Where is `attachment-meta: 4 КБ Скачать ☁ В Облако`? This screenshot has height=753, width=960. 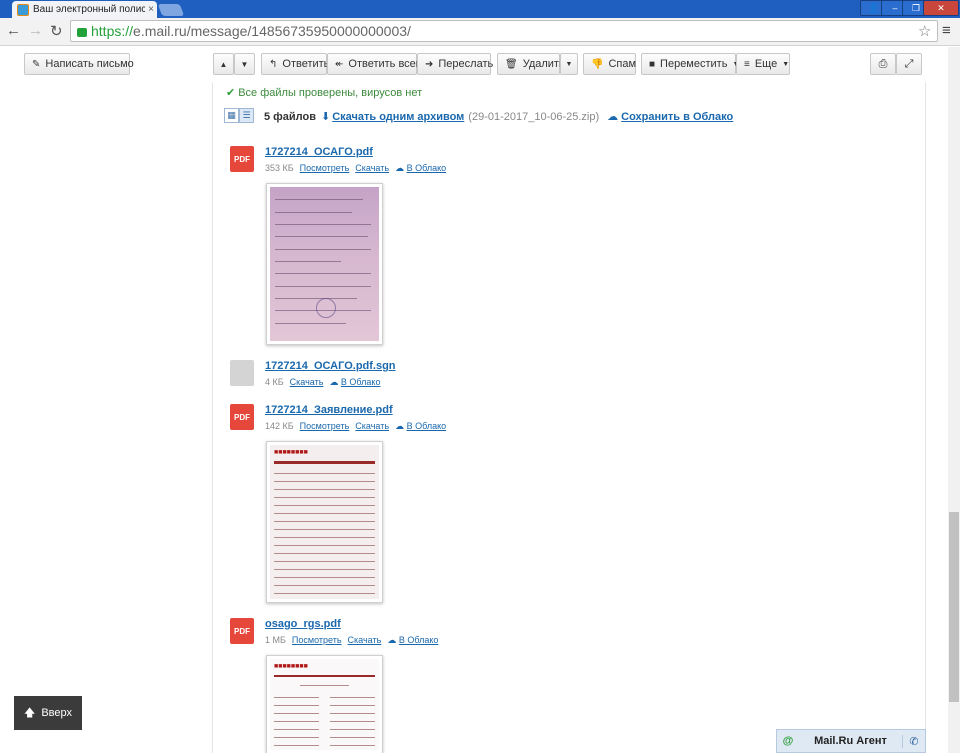 attachment-meta: 4 КБ Скачать ☁ В Облако is located at coordinates (322, 382).